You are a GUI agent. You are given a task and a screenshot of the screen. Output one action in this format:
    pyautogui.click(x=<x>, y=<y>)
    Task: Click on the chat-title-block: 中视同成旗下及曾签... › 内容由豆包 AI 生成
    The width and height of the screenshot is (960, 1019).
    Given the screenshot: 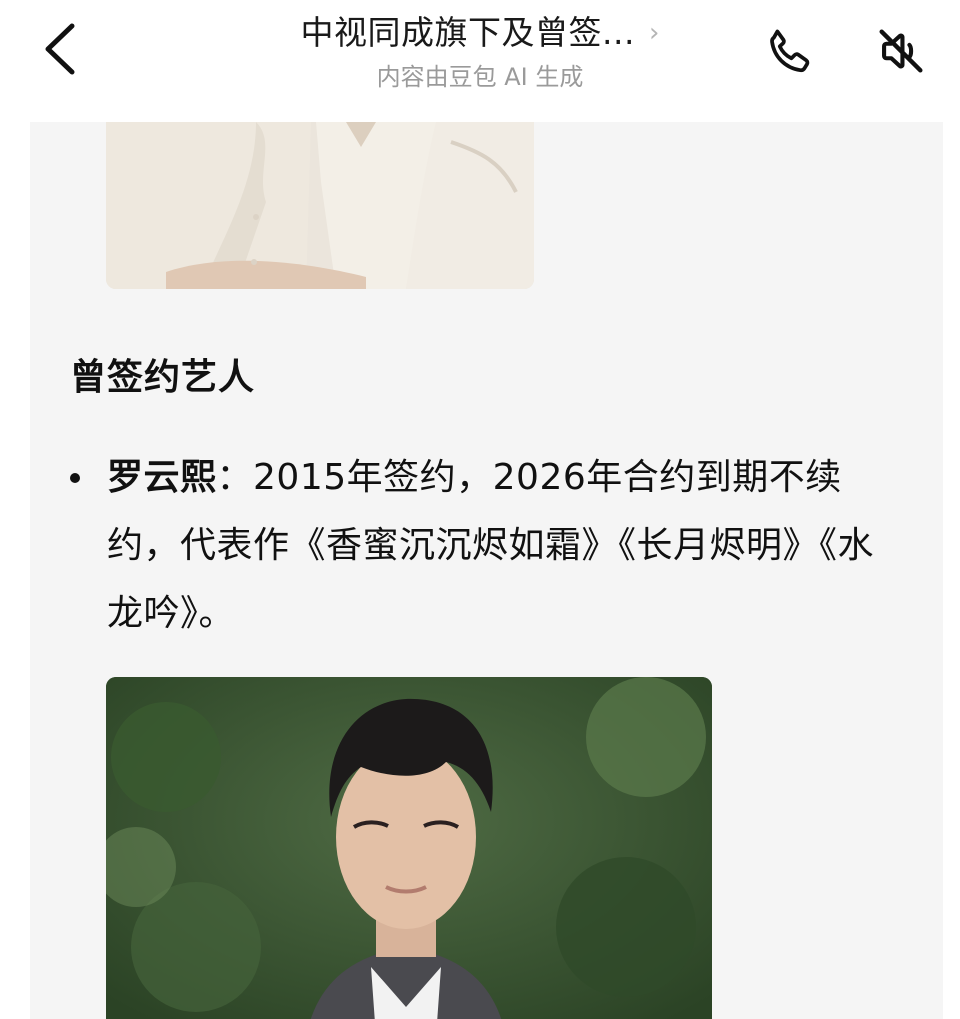 What is the action you would take?
    pyautogui.click(x=480, y=51)
    